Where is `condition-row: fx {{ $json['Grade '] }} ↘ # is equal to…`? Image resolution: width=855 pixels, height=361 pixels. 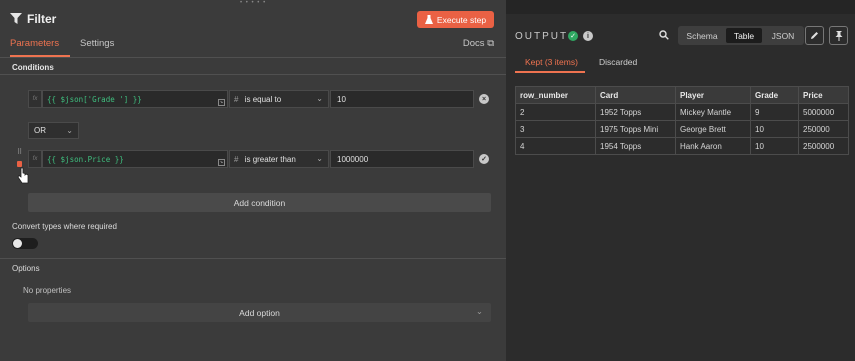 condition-row: fx {{ $json['Grade '] }} ↘ # is equal to… is located at coordinates (251, 99).